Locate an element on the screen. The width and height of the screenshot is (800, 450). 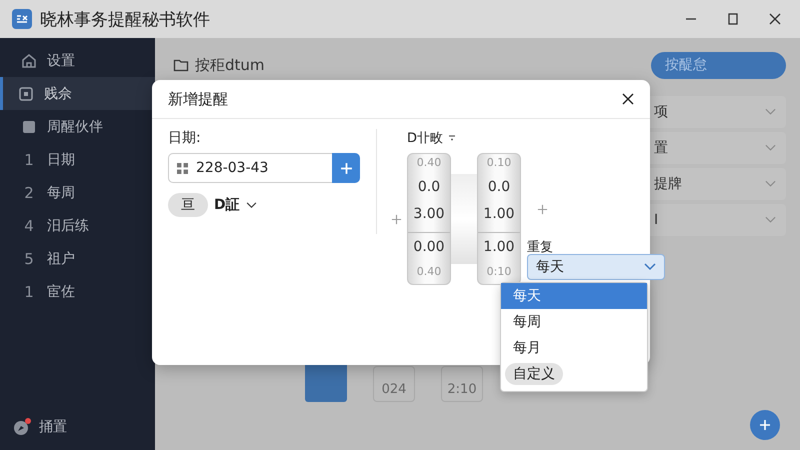
sidebar-item: 1 宦佐 is located at coordinates (77, 291).